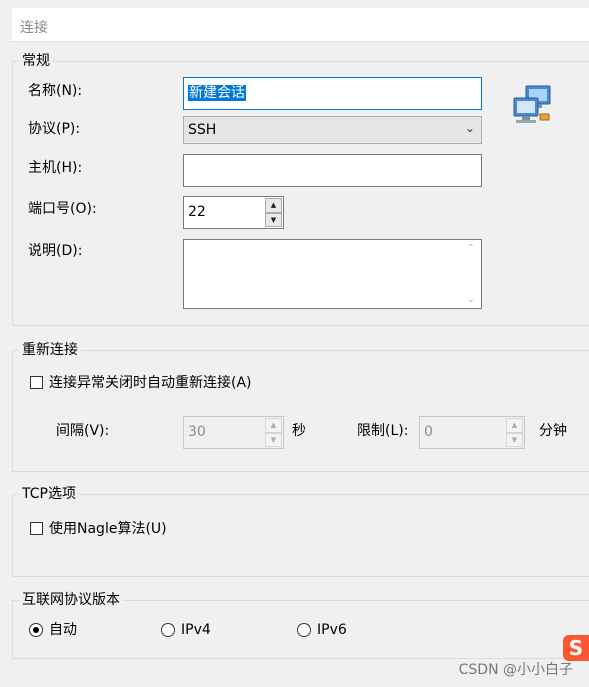 The height and width of the screenshot is (687, 589). Describe the element at coordinates (273, 439) in the screenshot. I see `interval-decrement-button: ▼` at that location.